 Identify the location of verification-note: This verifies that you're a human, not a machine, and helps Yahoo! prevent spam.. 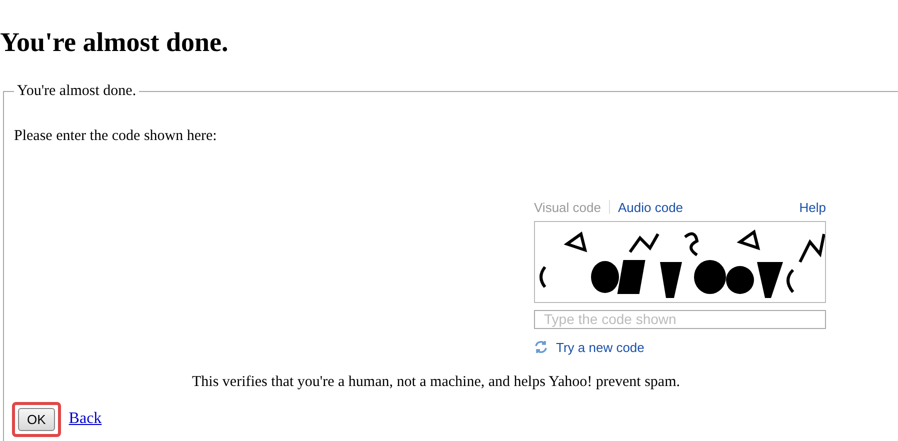
(436, 382).